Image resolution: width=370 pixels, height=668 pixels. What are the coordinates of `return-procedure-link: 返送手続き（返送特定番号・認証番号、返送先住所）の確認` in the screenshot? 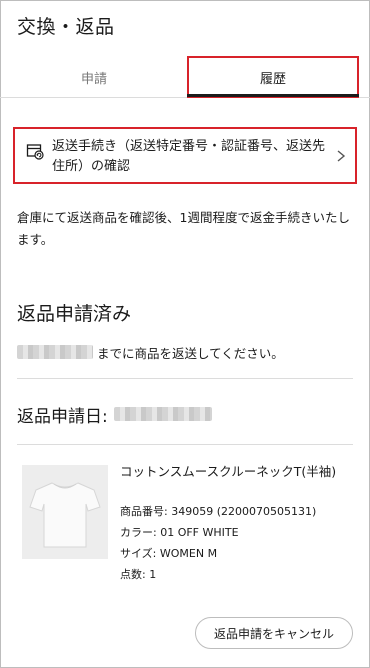 It's located at (185, 155).